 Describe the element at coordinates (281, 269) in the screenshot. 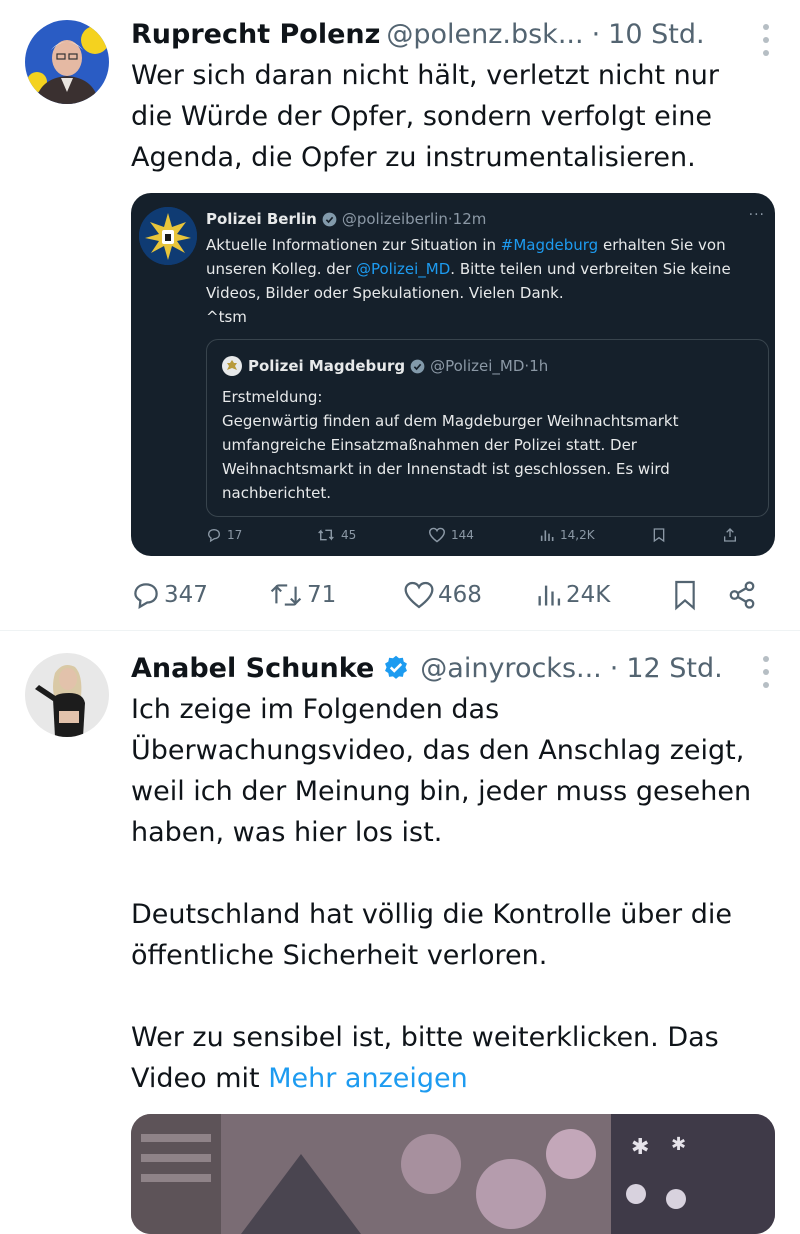

I see `embed-text-fragment: unseren Kolleg. der` at that location.